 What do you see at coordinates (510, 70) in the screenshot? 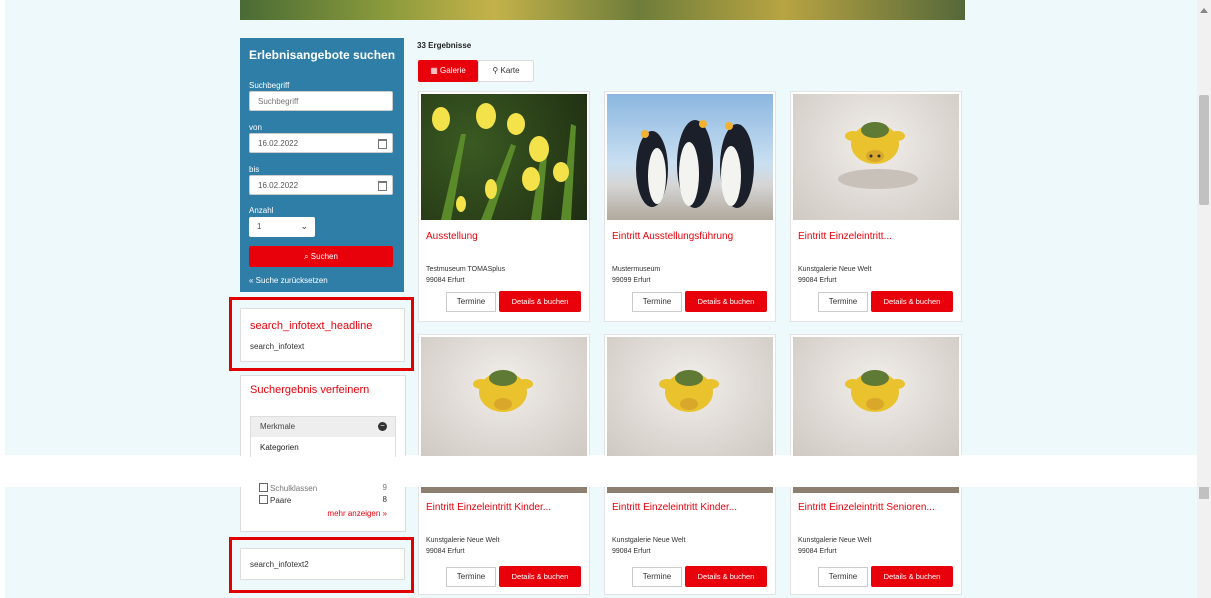
I see `tab-map-label: Karte` at bounding box center [510, 70].